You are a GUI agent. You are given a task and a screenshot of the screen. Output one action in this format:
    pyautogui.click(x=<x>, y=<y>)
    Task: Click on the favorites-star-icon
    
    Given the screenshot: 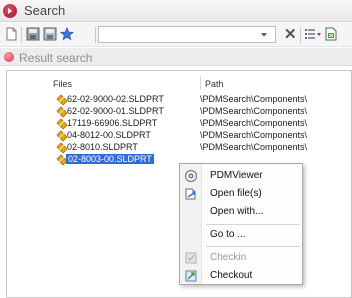 What is the action you would take?
    pyautogui.click(x=67, y=34)
    